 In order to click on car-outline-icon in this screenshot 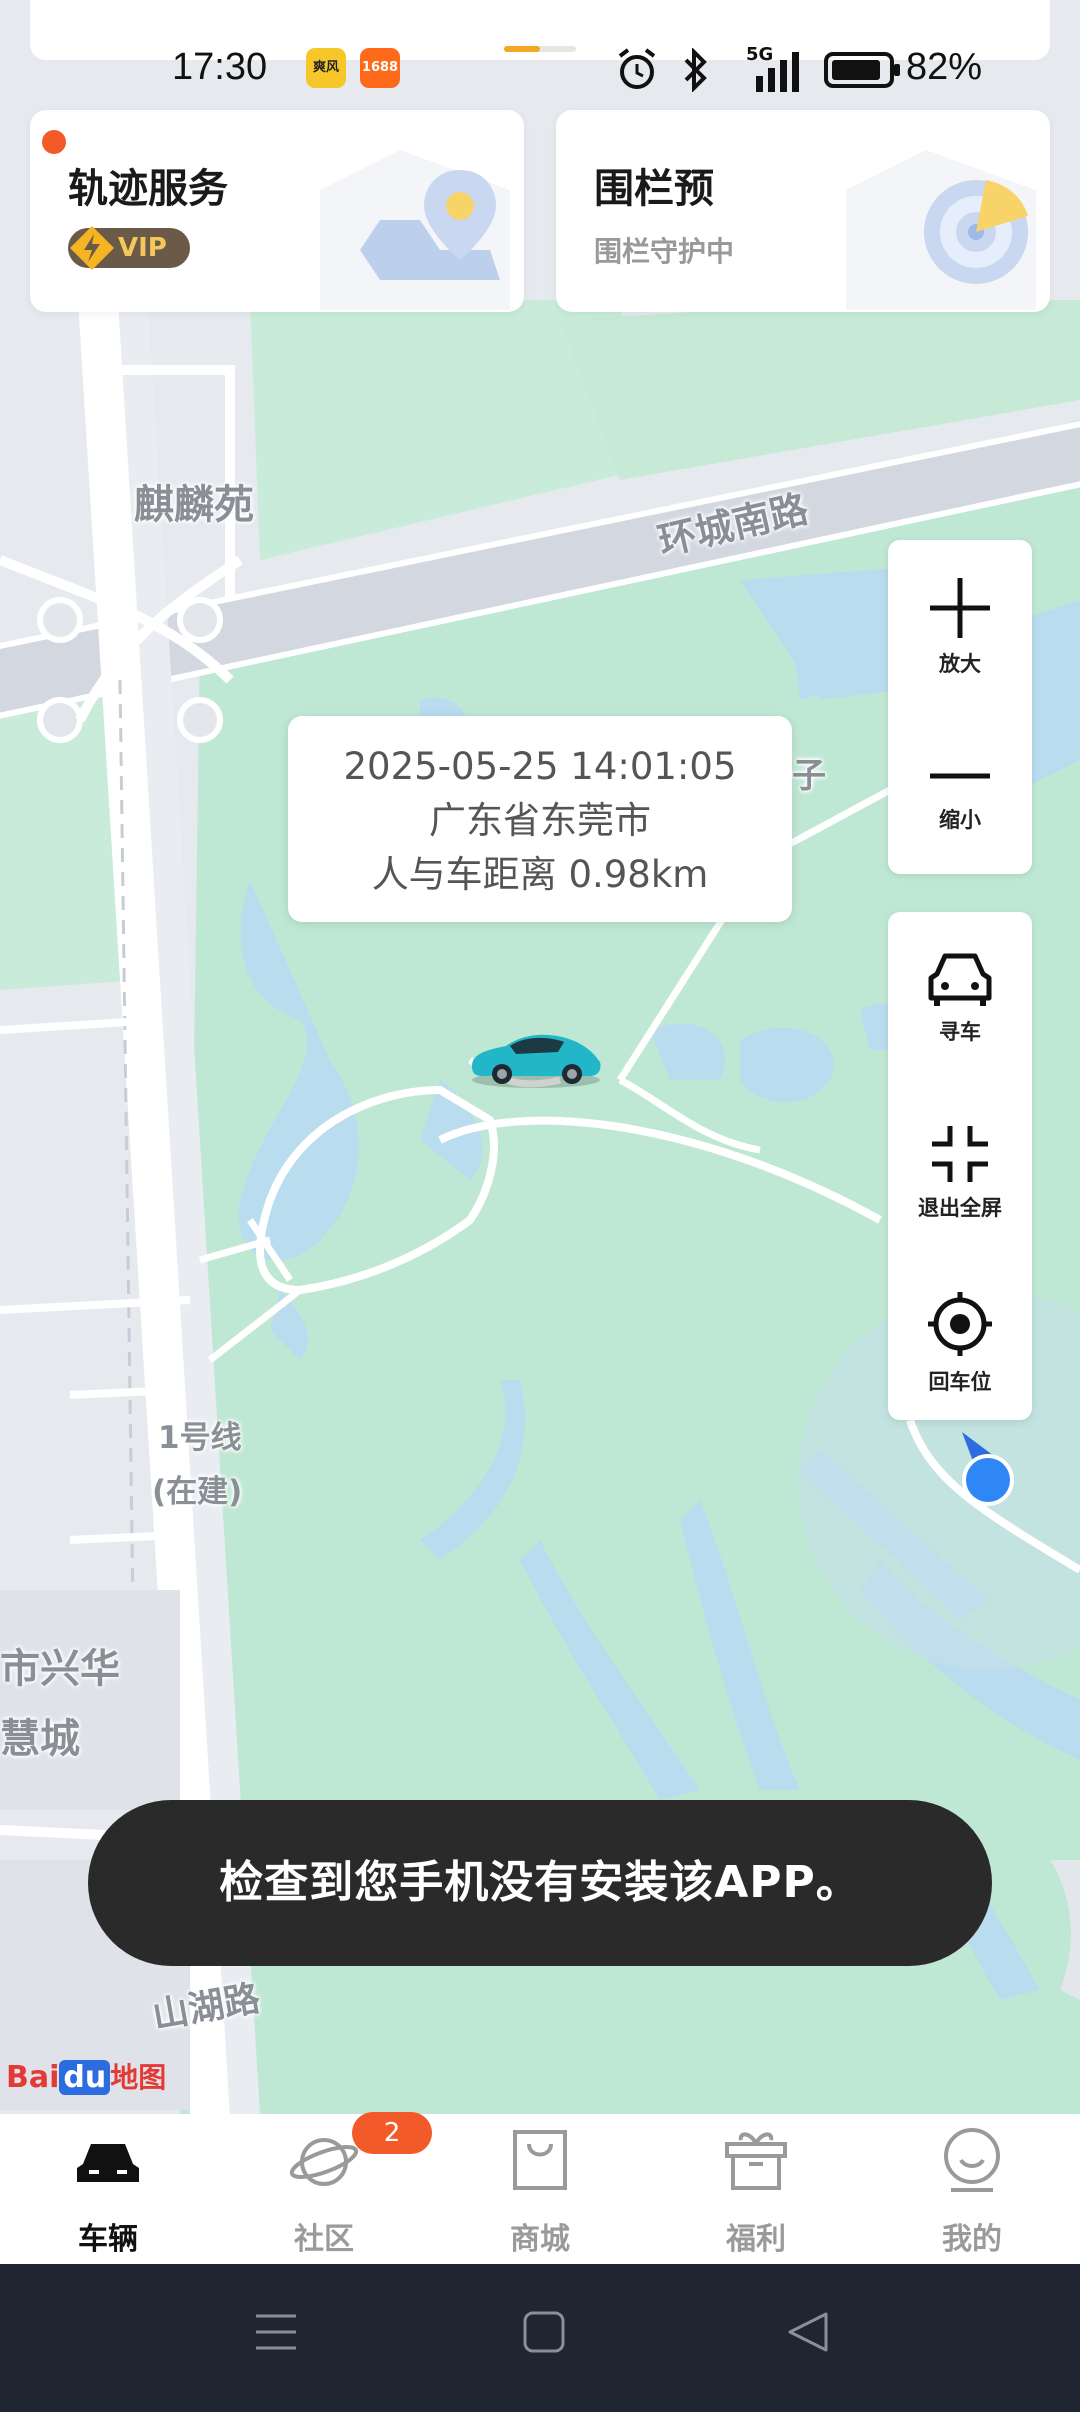, I will do `click(960, 979)`.